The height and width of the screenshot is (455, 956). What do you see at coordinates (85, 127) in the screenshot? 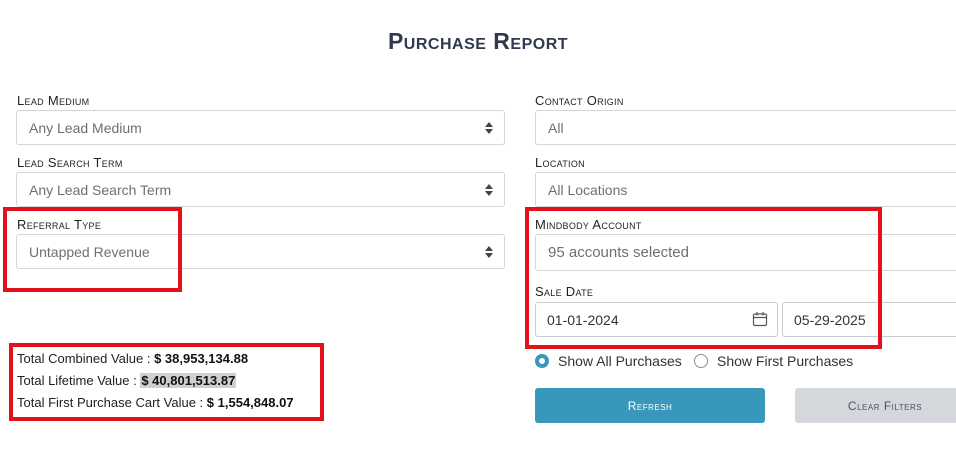
I see `lead-medium-value: Any Lead Medium` at bounding box center [85, 127].